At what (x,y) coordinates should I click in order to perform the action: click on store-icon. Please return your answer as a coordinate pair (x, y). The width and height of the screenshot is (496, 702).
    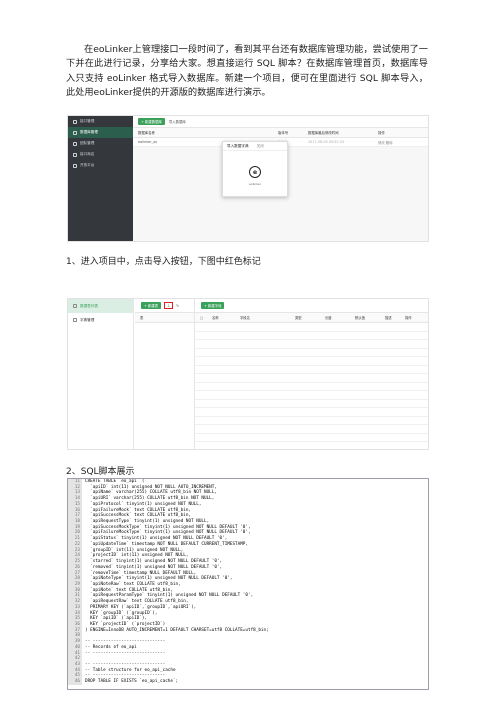
    Looking at the image, I should click on (75, 154).